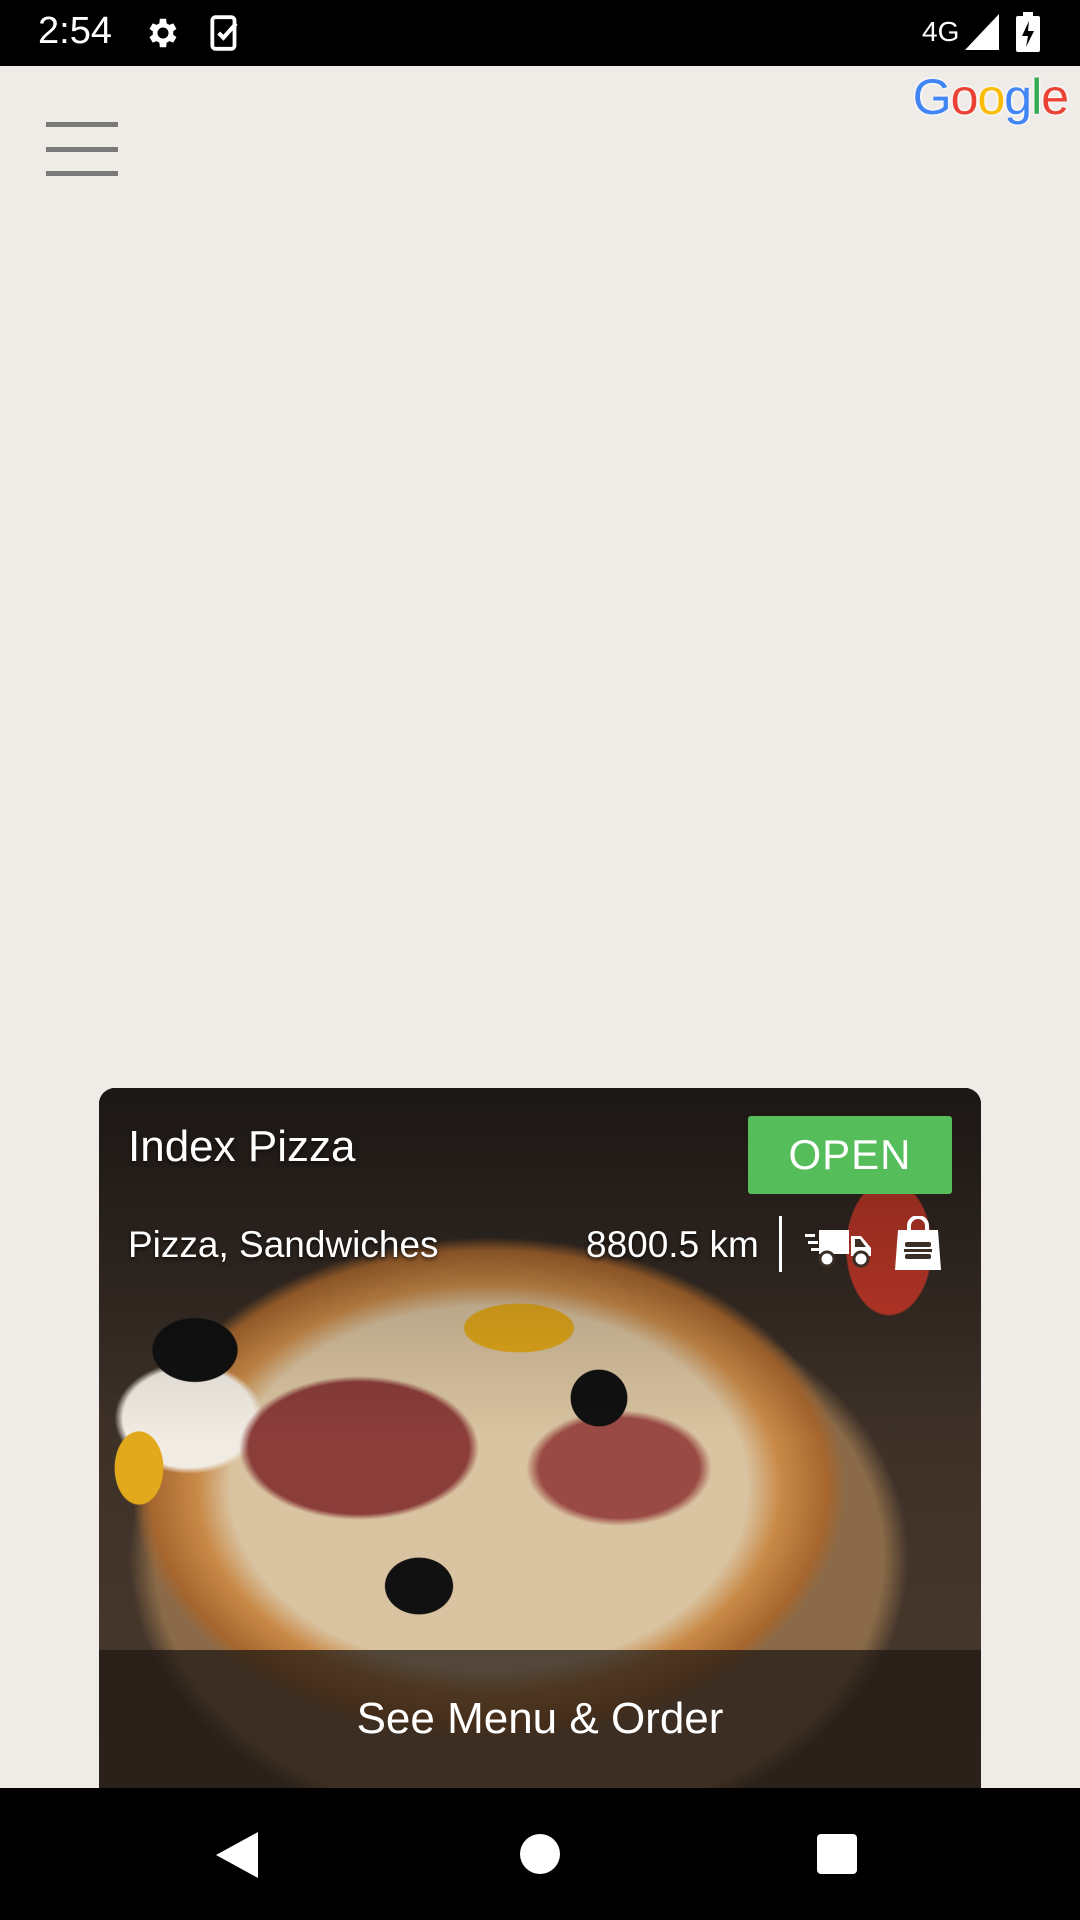  I want to click on see-menu-order-button: See Menu & Order, so click(540, 1719).